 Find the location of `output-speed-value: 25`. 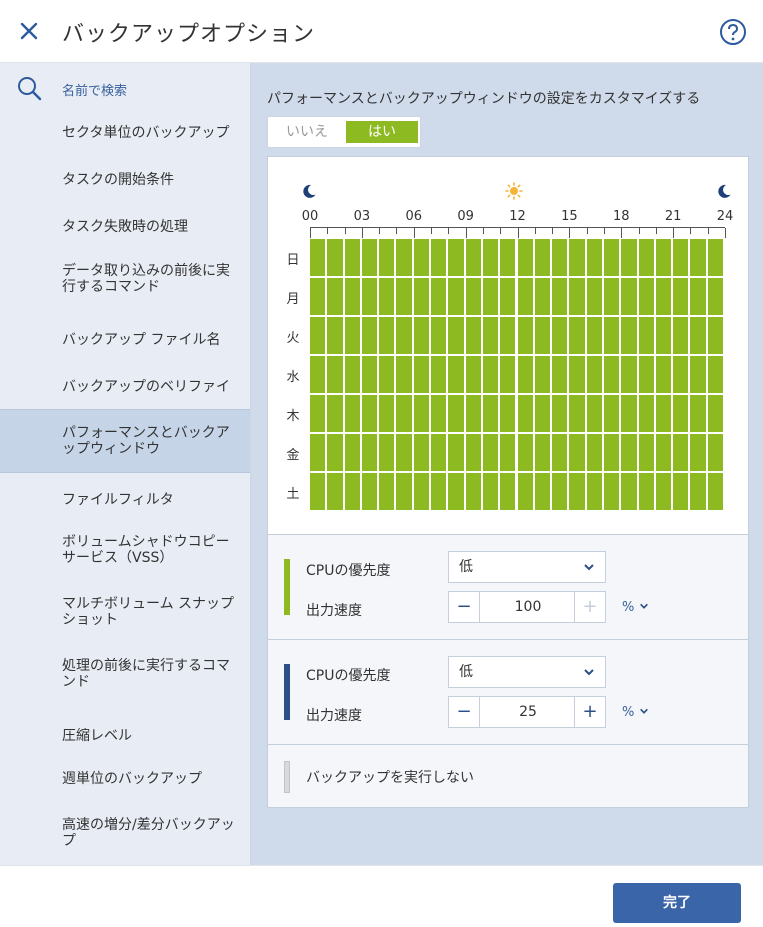

output-speed-value: 25 is located at coordinates (528, 712).